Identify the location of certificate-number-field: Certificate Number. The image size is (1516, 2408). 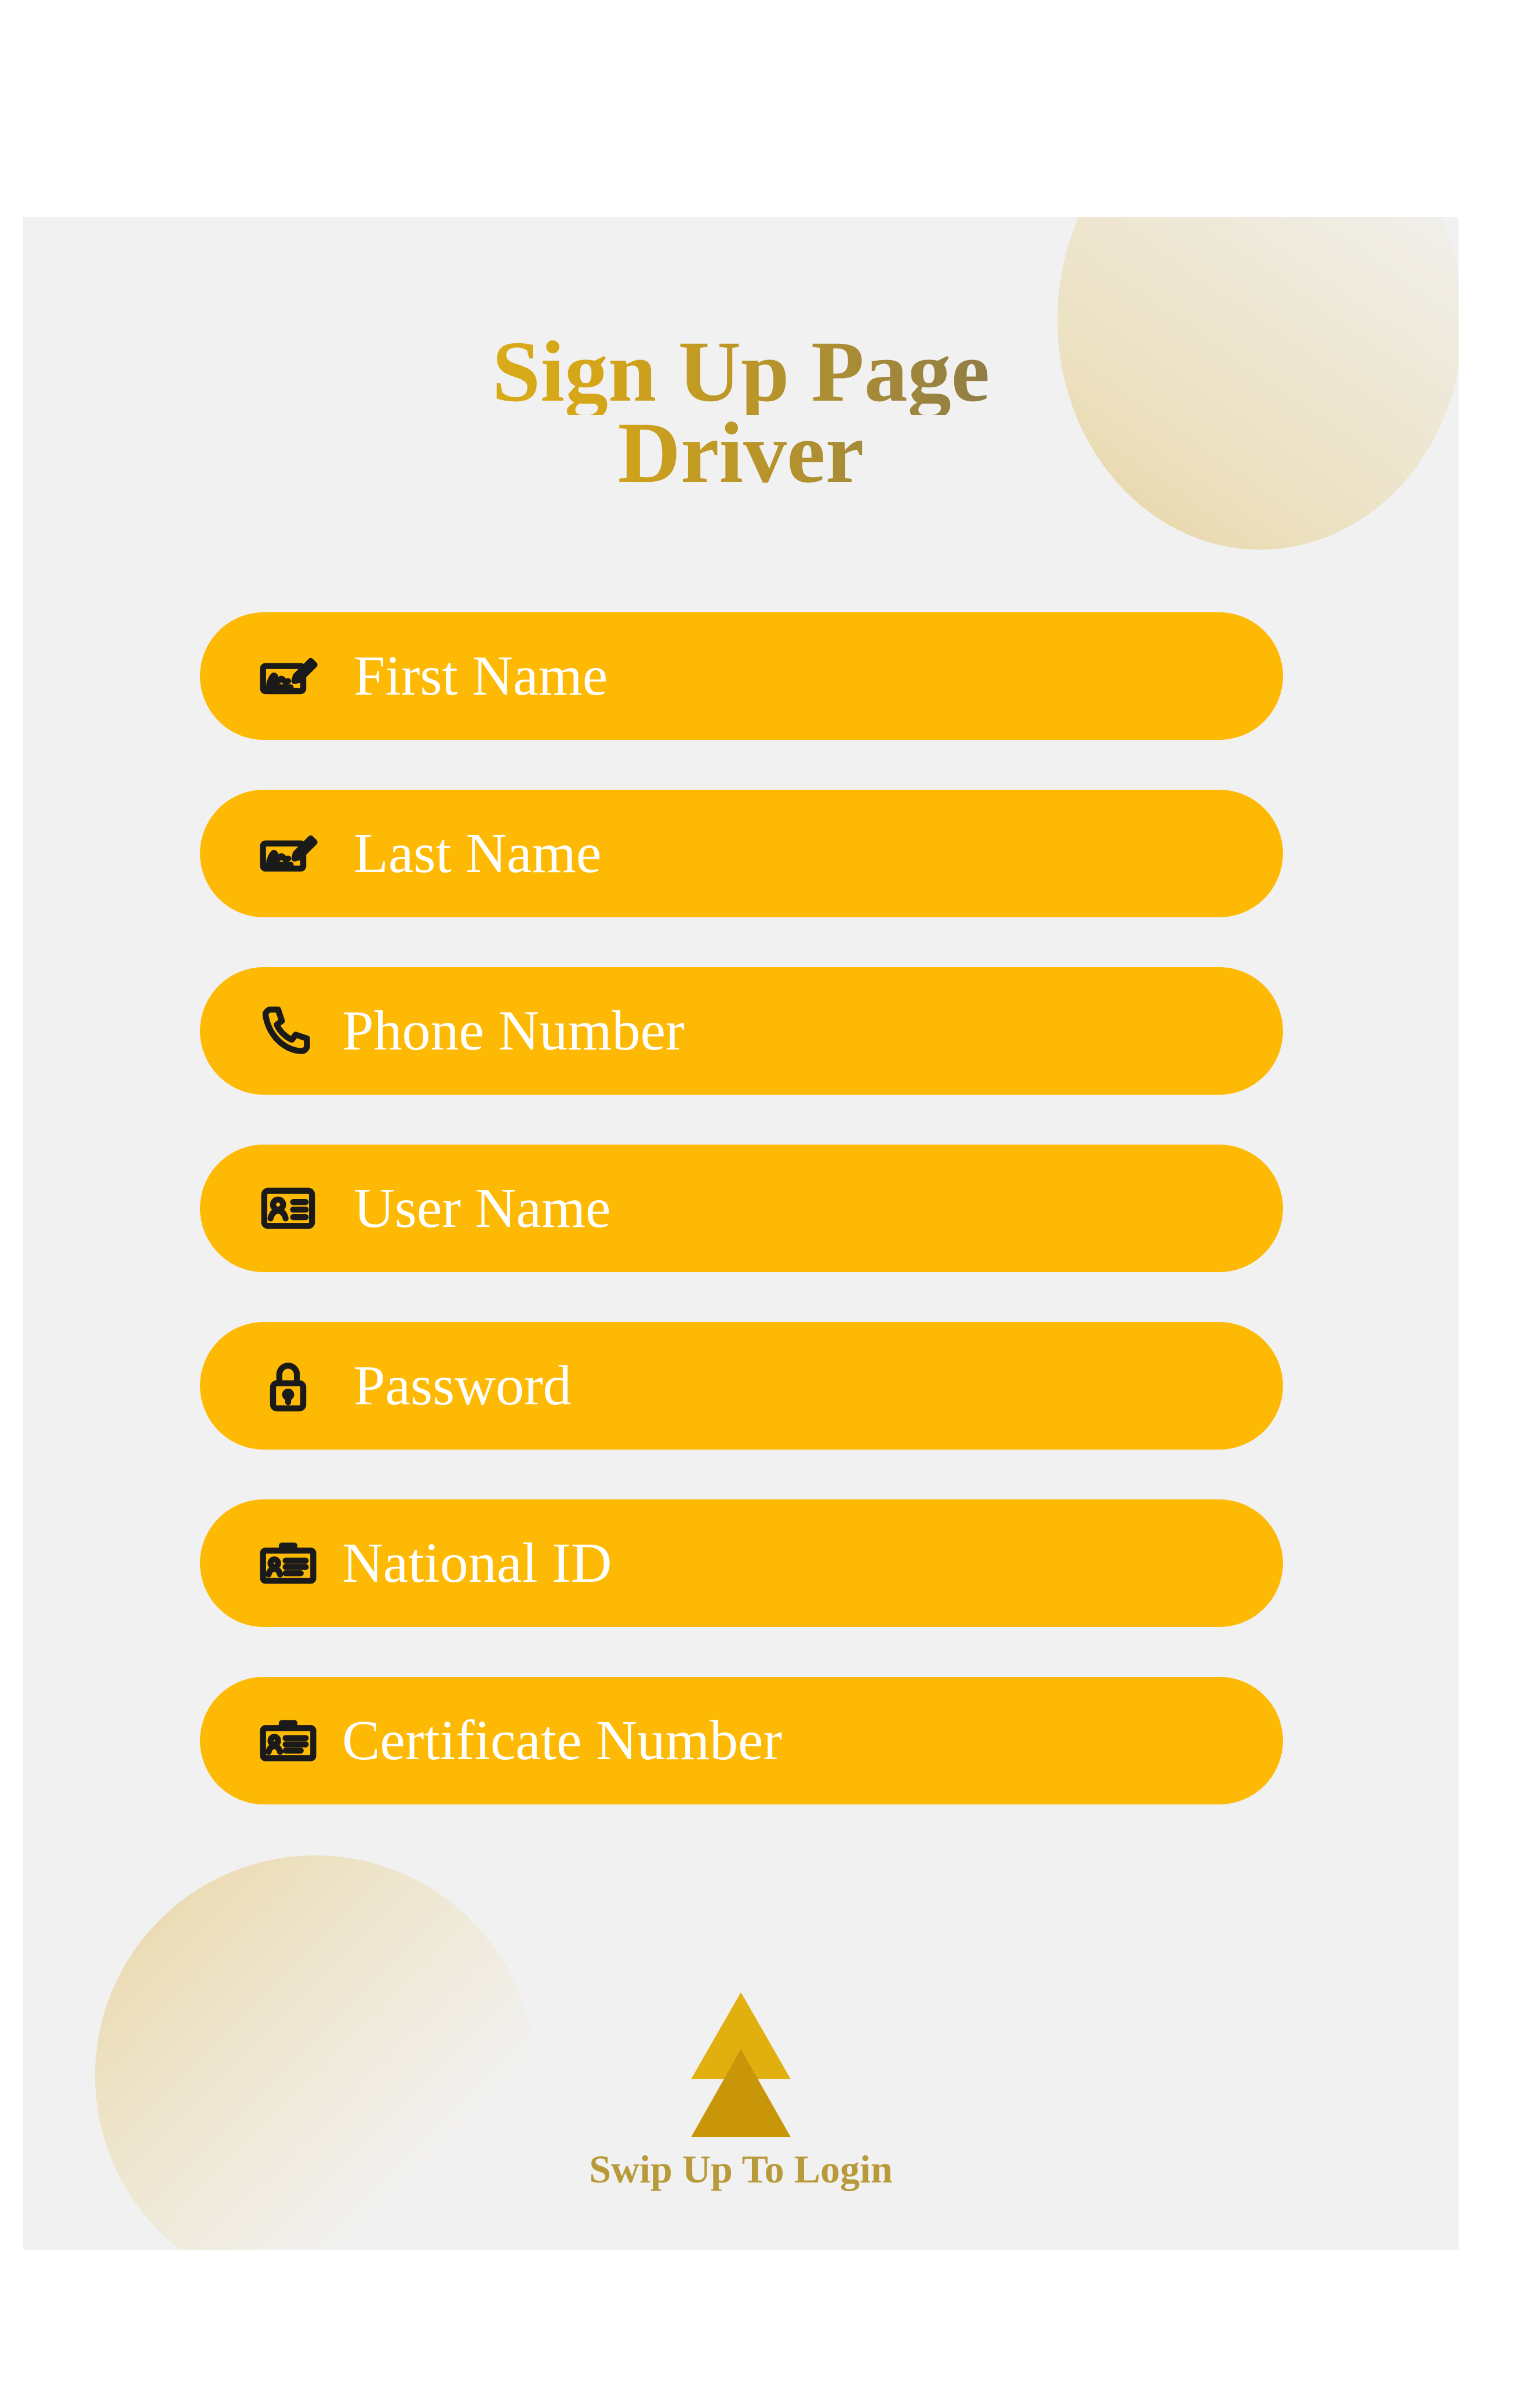
(741, 1740).